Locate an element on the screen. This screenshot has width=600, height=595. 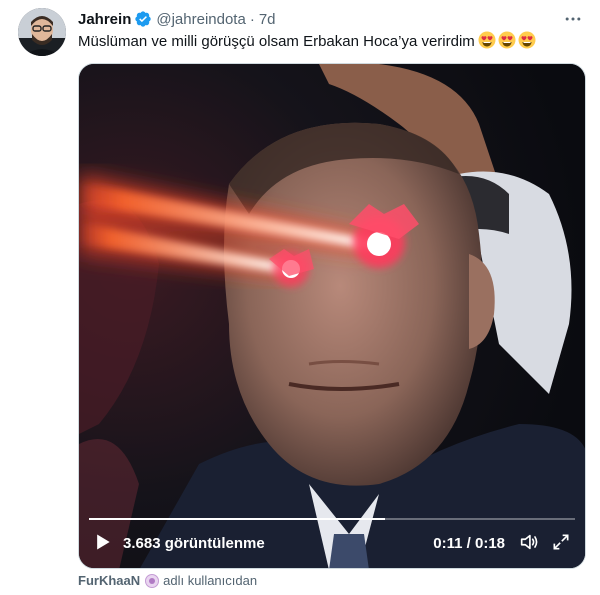
volume-button is located at coordinates (529, 544).